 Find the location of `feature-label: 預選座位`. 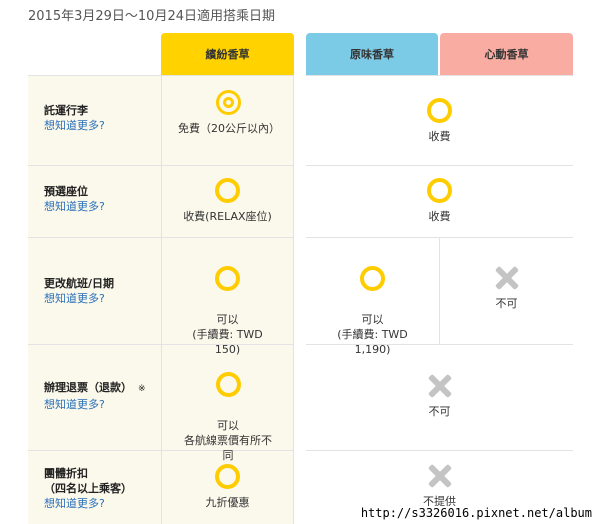

feature-label: 預選座位 is located at coordinates (66, 191).